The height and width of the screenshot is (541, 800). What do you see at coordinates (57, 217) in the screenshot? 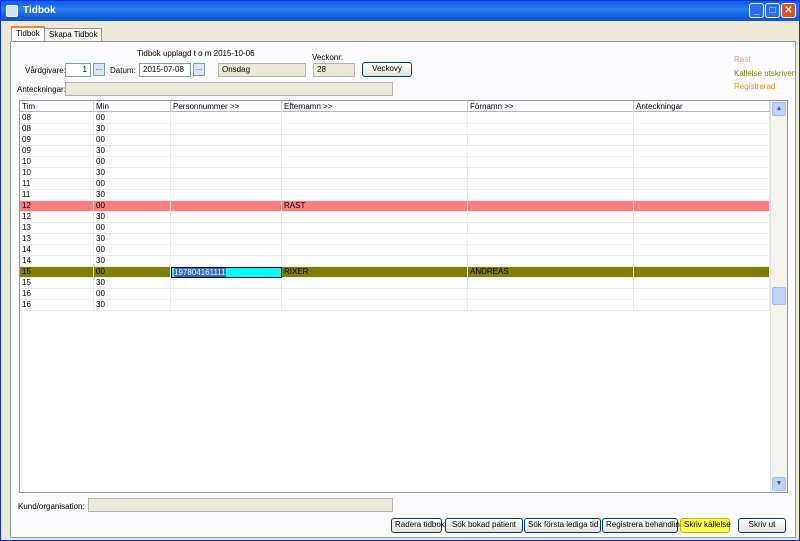
I see `table-cell-tim: 12` at bounding box center [57, 217].